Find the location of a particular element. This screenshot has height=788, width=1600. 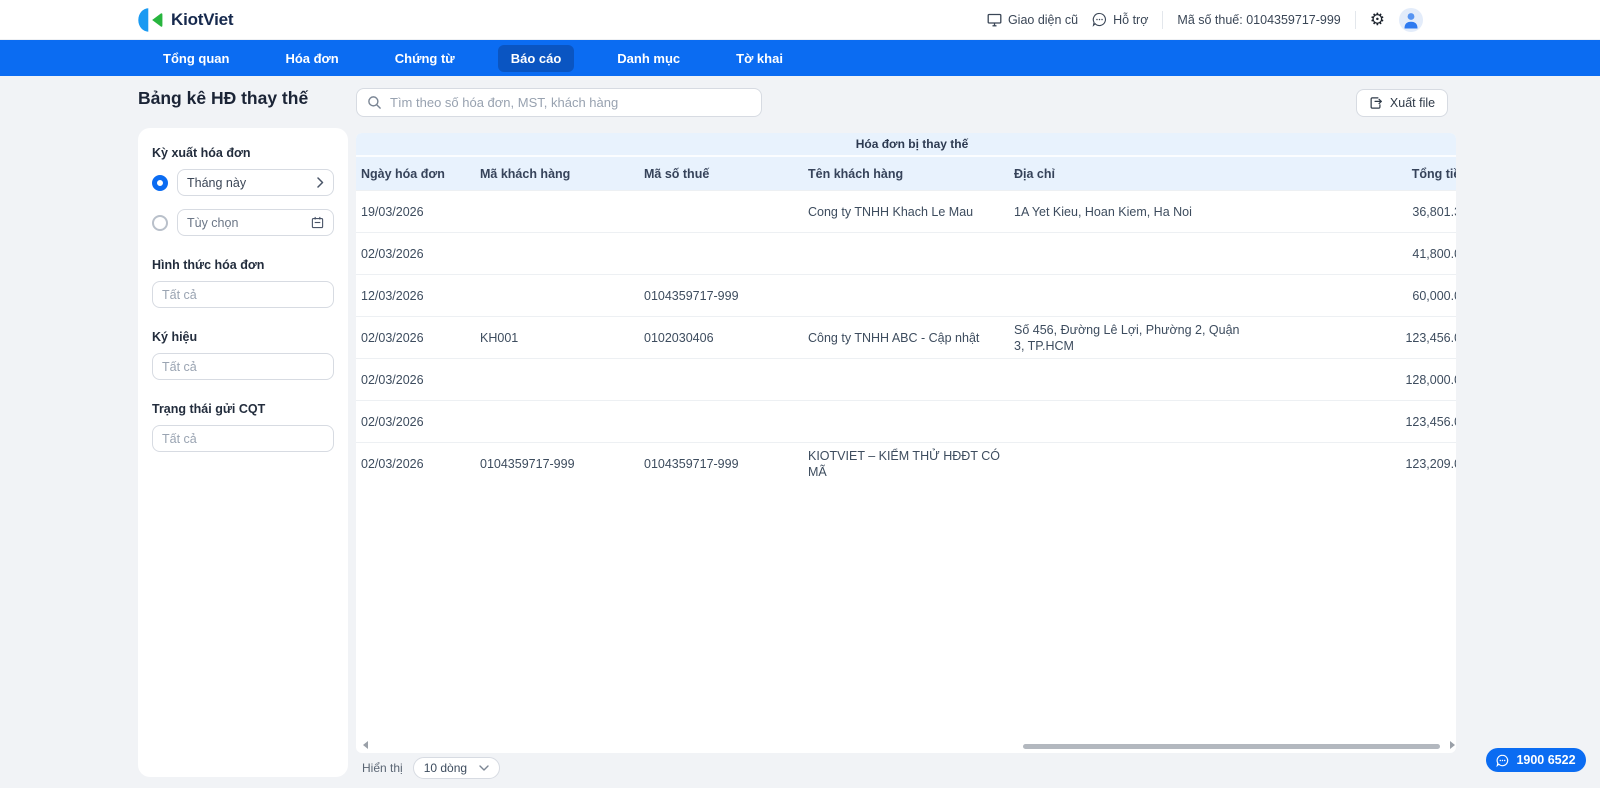

horizontal-scrollbar is located at coordinates (1231, 746).